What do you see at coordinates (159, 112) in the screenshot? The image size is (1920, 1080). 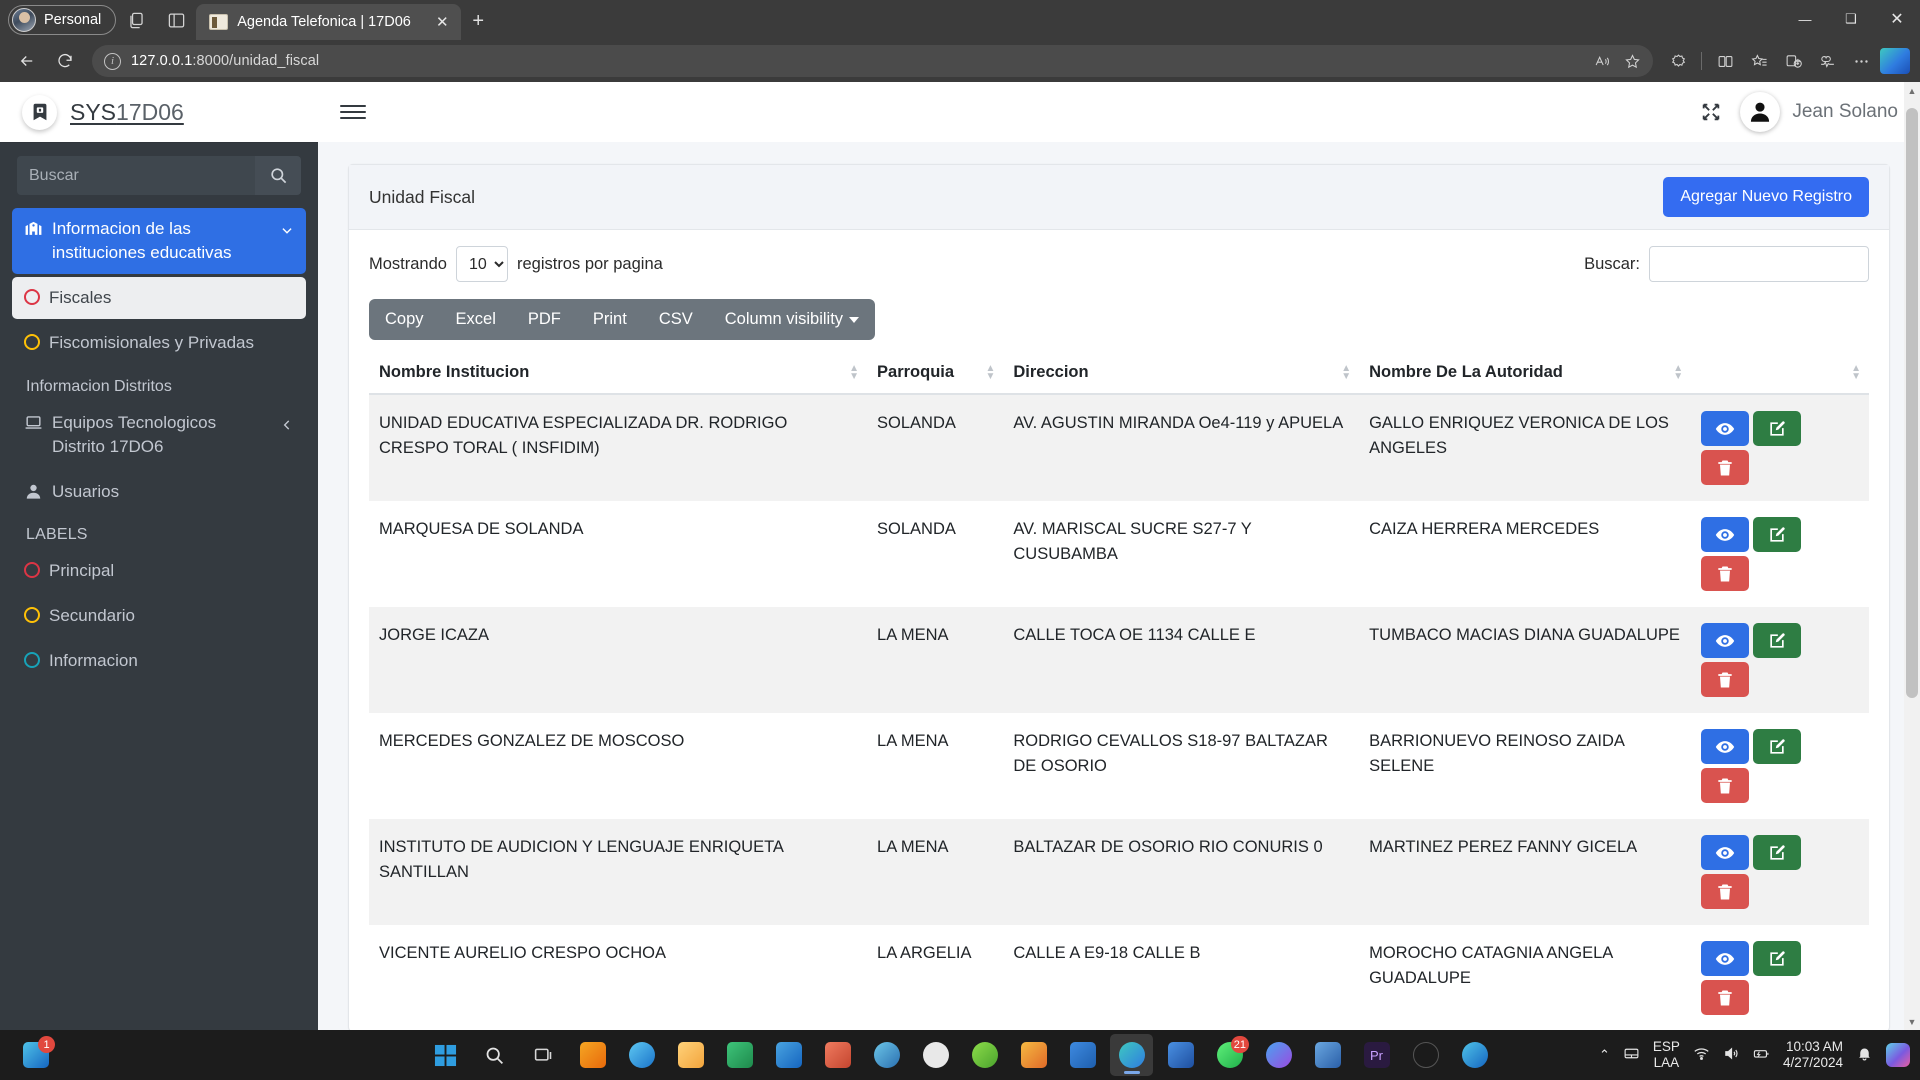 I see `brand-link: SYS17D06` at bounding box center [159, 112].